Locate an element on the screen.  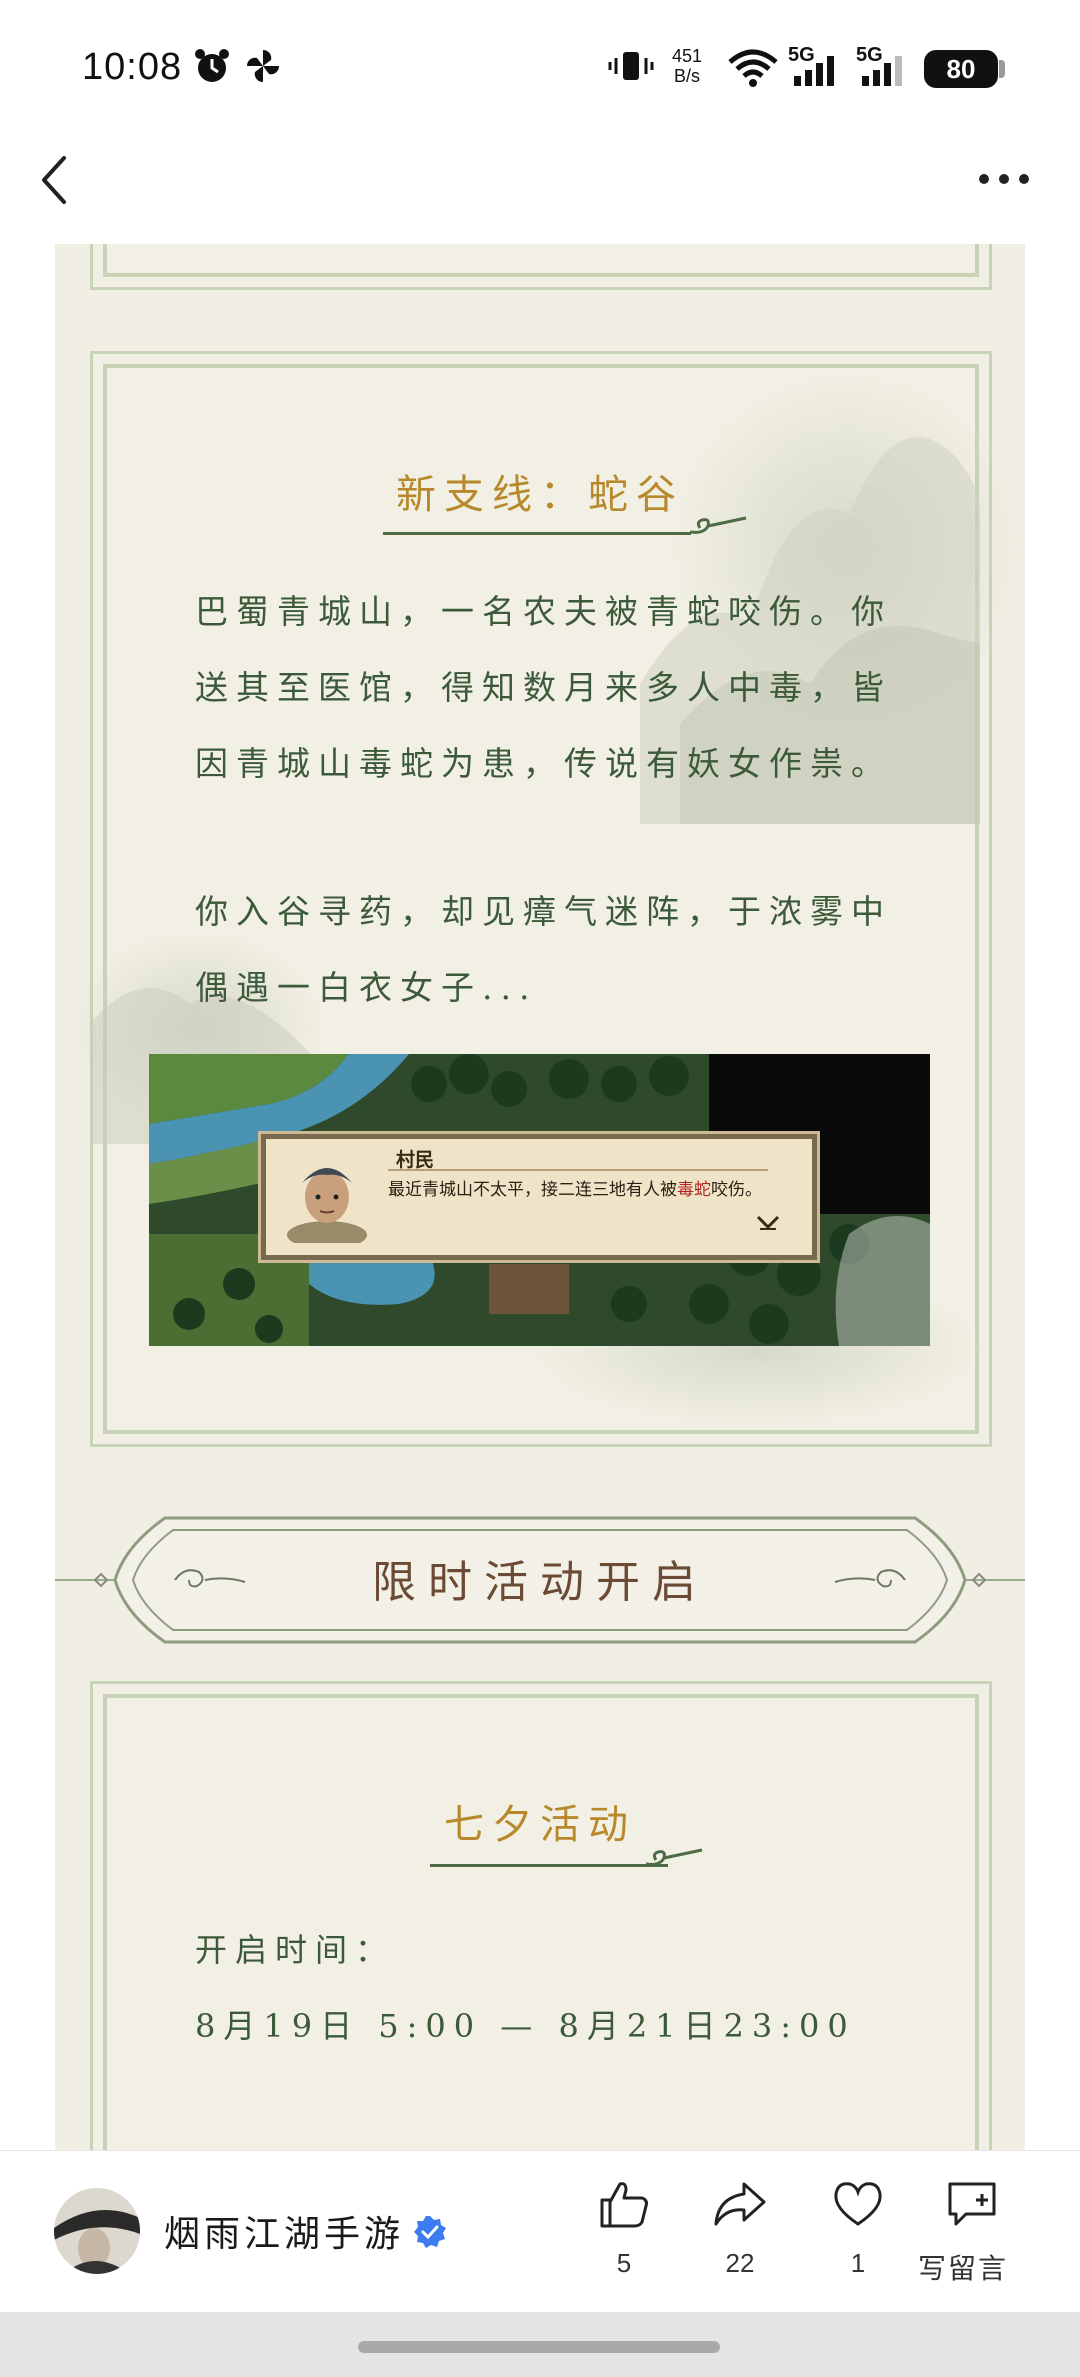
paragraph-2-line-1: 你入谷寻药，却见瘴气迷阵，于浓雾中 is located at coordinates (543, 911).